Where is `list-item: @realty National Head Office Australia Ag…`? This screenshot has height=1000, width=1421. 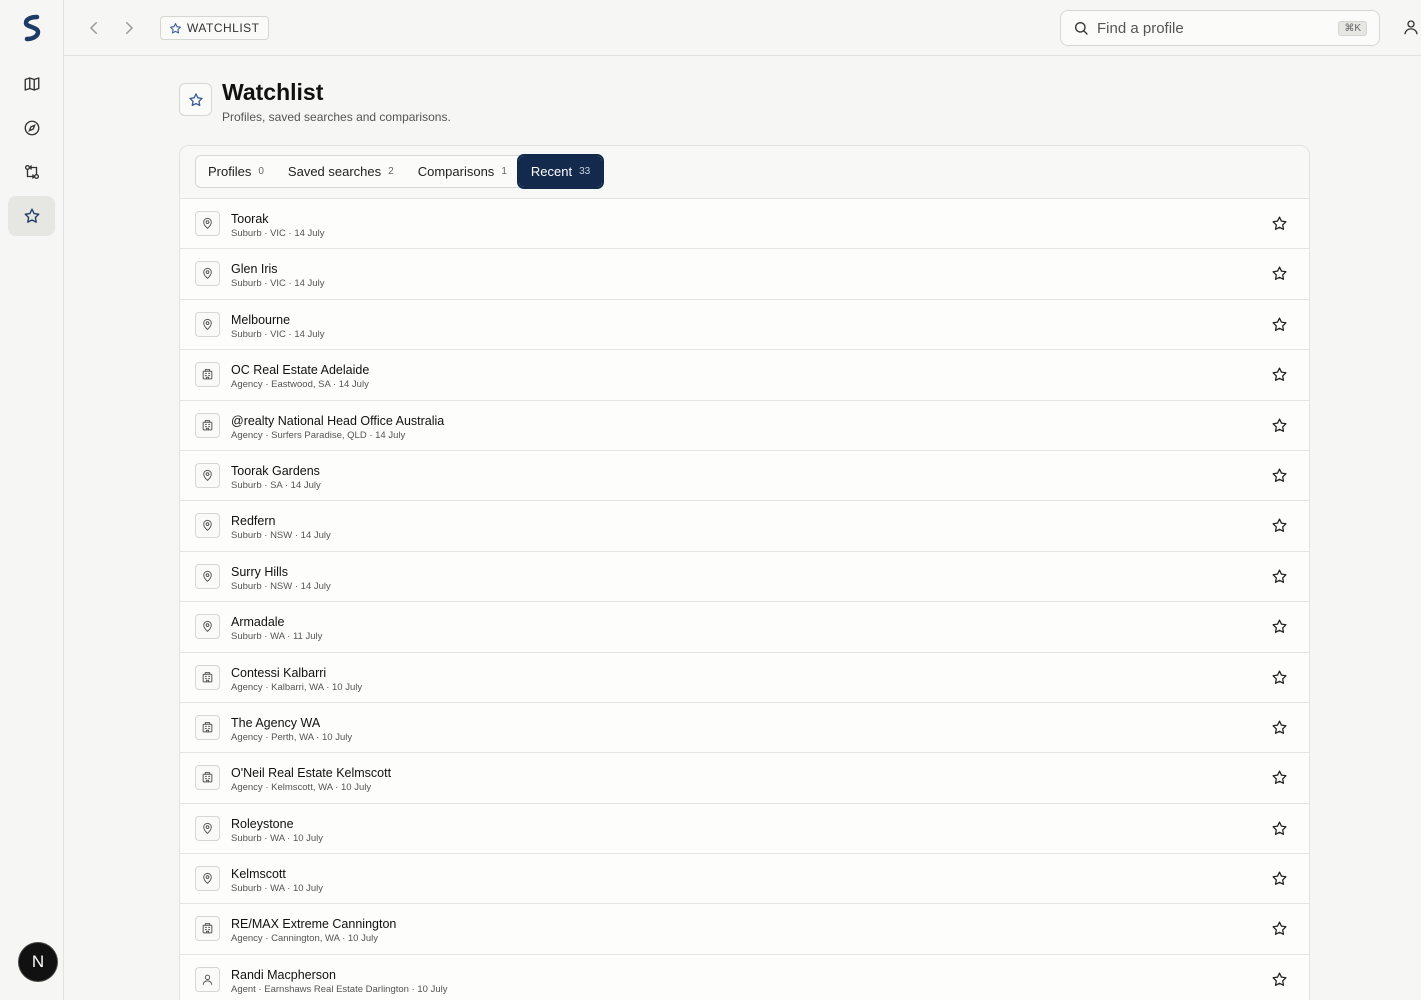 list-item: @realty National Head Office Australia Ag… is located at coordinates (744, 426).